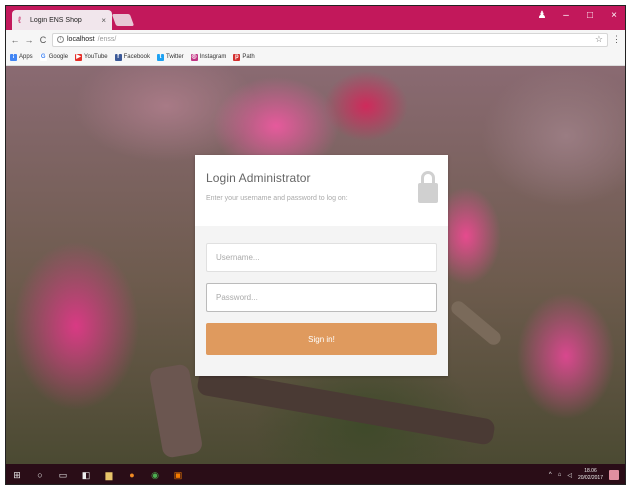  I want to click on explorer-icon: ▆, so click(109, 475).